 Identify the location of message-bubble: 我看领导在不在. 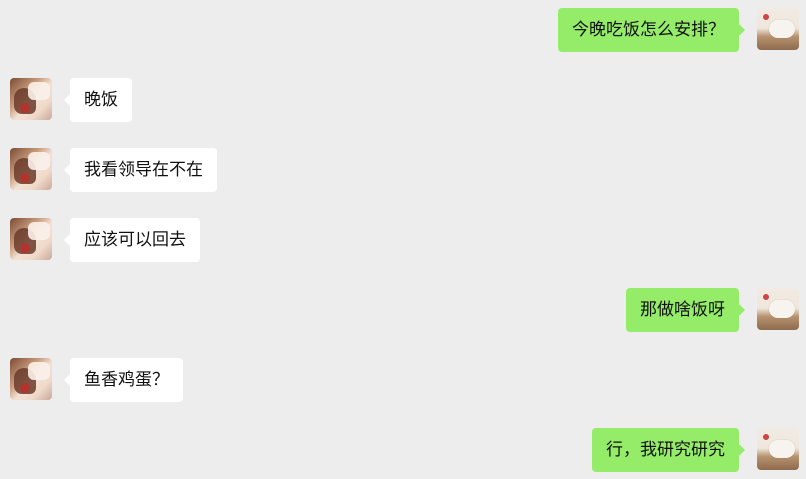
(140, 170).